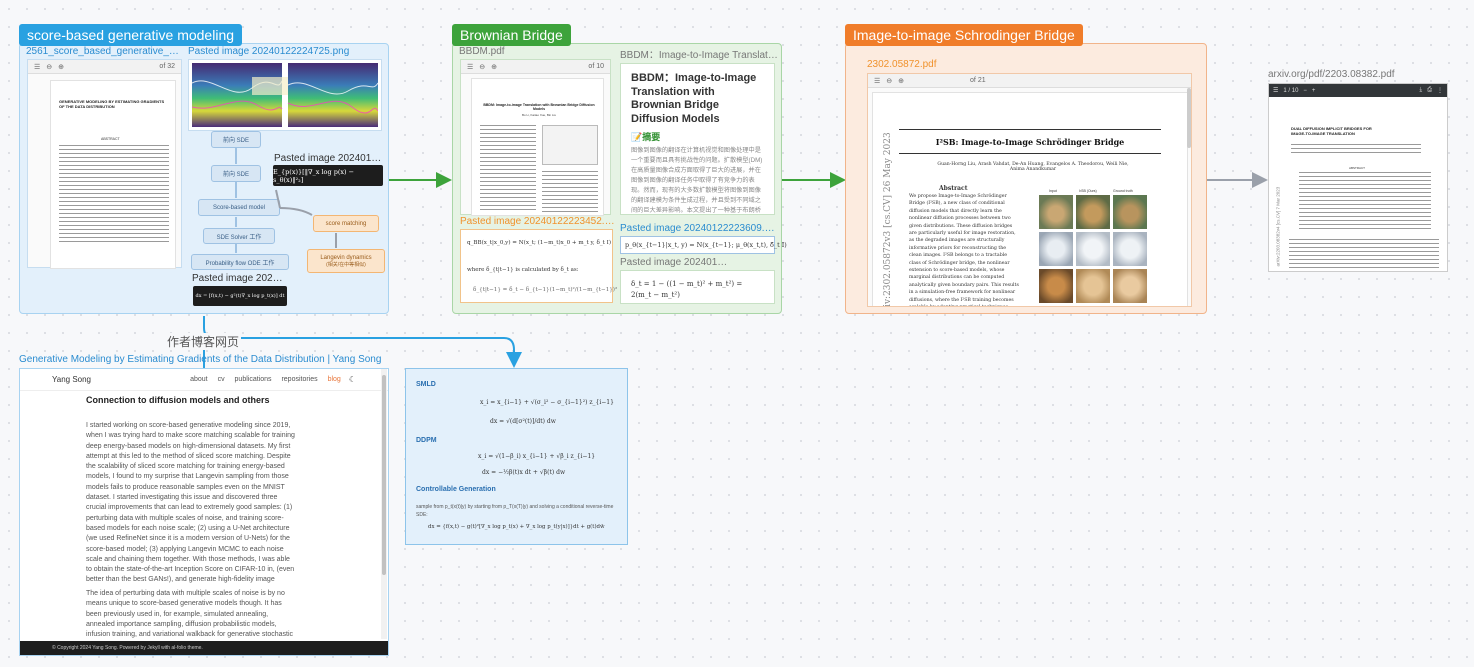 Image resolution: width=1474 pixels, height=667 pixels. What do you see at coordinates (285, 95) in the screenshot?
I see `score-img1-card` at bounding box center [285, 95].